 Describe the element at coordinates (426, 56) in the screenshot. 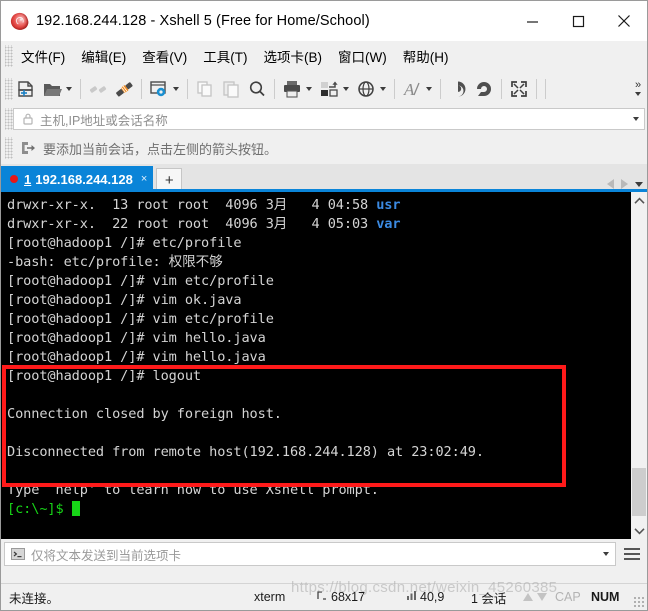

I see `menu-help: 帮助(H)` at that location.